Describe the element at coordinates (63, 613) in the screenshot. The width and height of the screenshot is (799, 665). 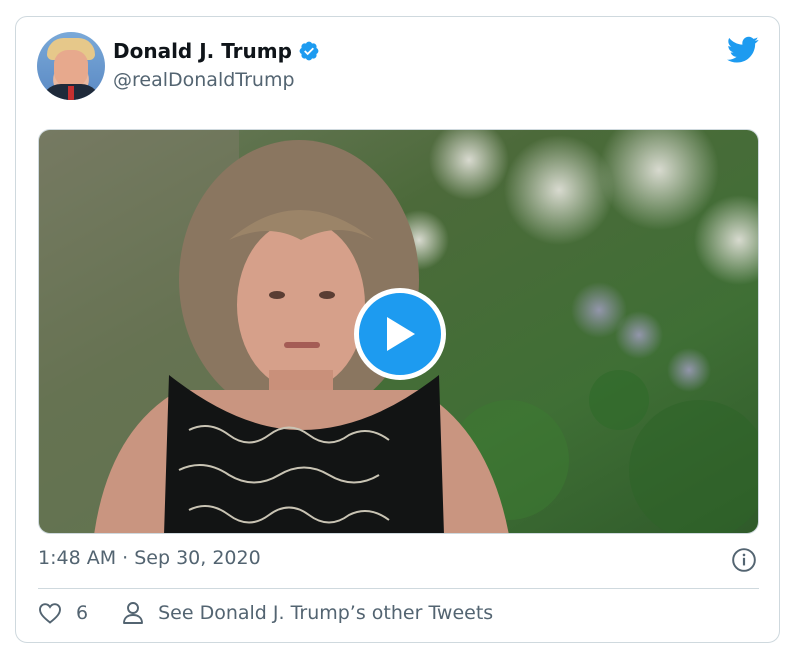
I see `like-button: 6` at that location.